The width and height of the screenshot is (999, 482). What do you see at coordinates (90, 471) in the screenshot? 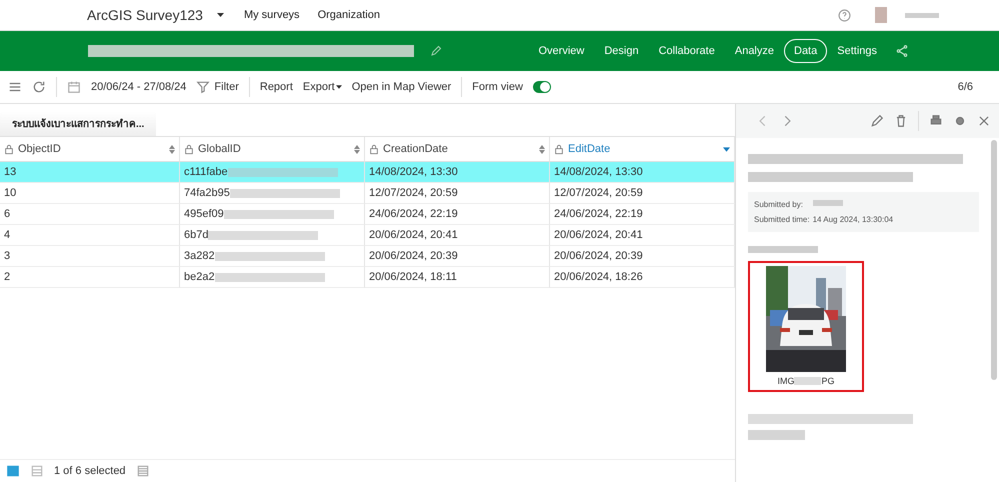
I see `selection-count: 1 of 6 selected` at bounding box center [90, 471].